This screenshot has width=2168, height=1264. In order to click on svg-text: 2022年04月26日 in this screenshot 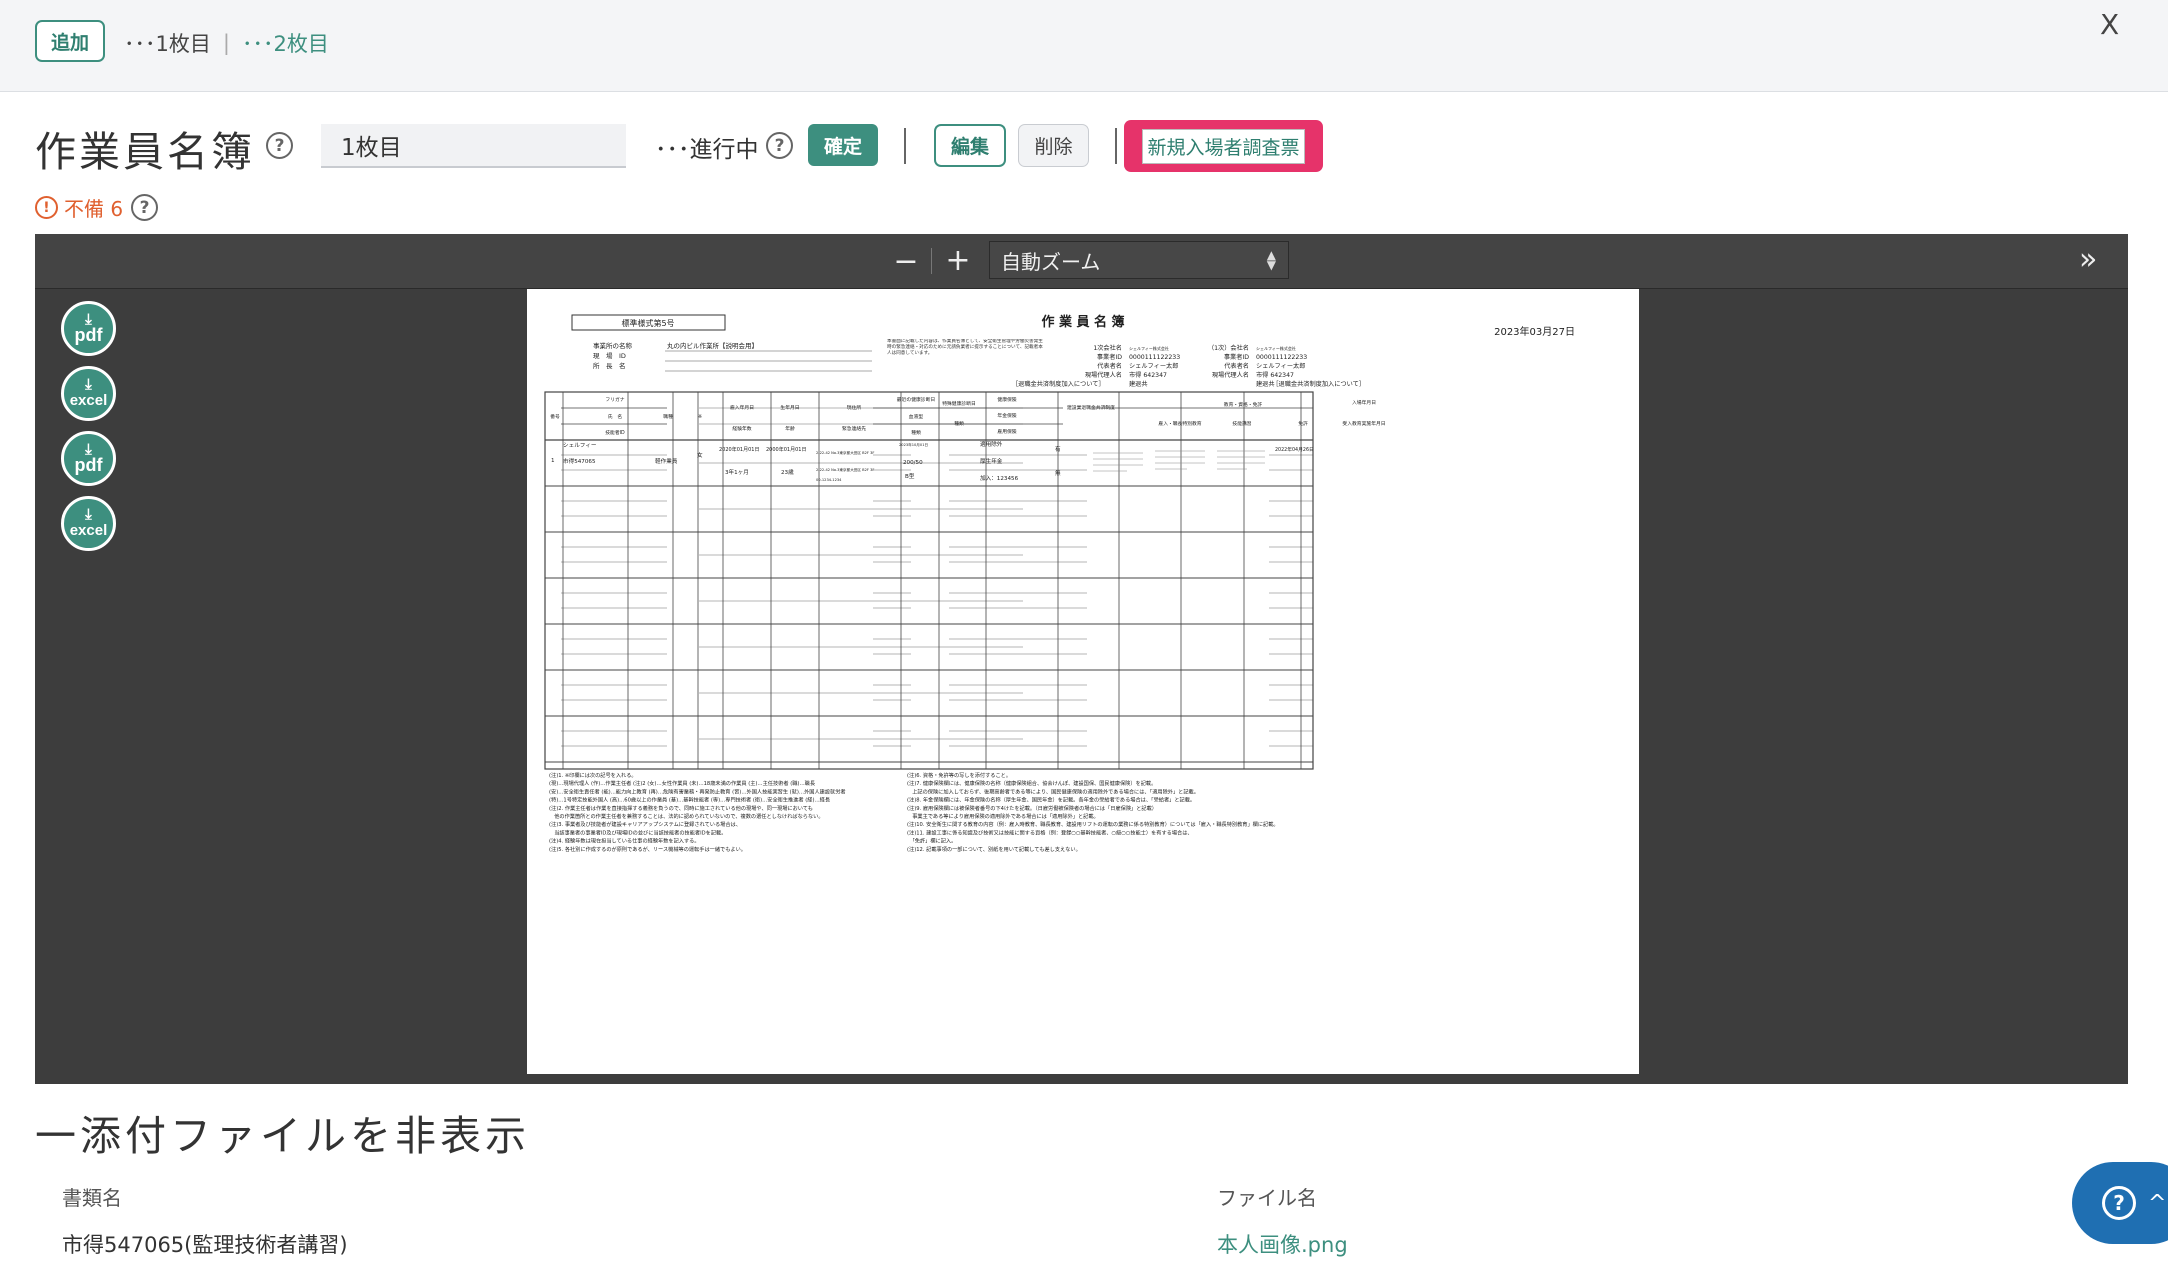, I will do `click(1294, 449)`.